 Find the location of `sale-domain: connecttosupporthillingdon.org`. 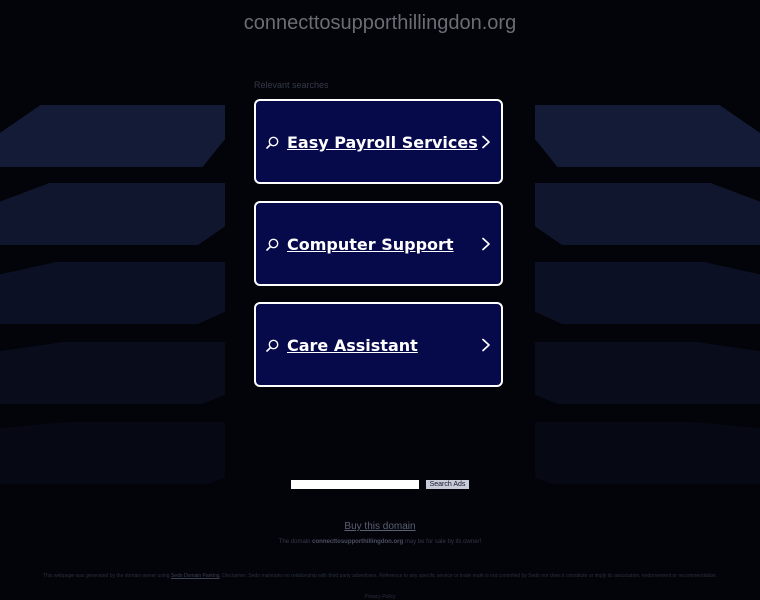

sale-domain: connecttosupporthillingdon.org is located at coordinates (358, 542).